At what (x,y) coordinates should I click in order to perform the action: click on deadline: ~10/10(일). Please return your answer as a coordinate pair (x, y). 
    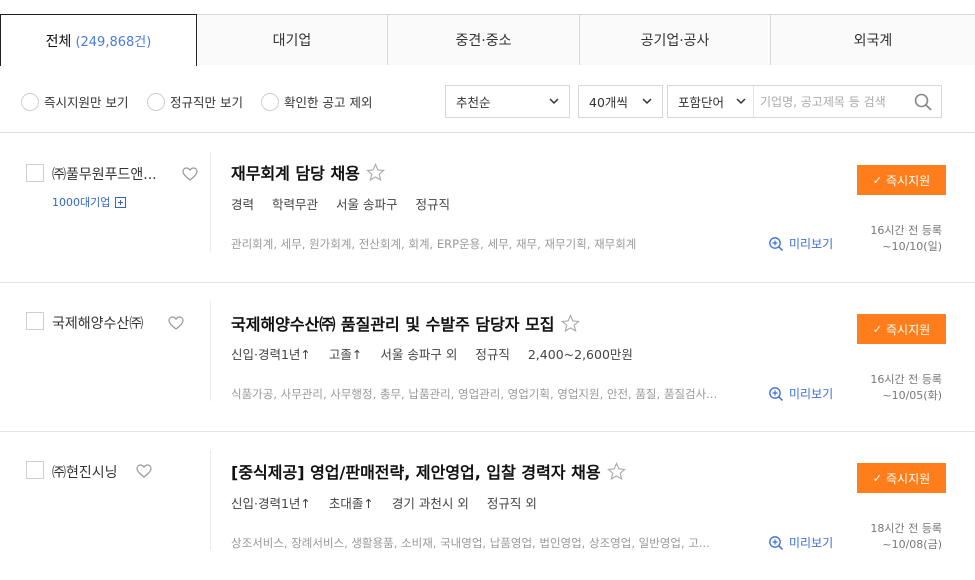
    Looking at the image, I should click on (912, 246).